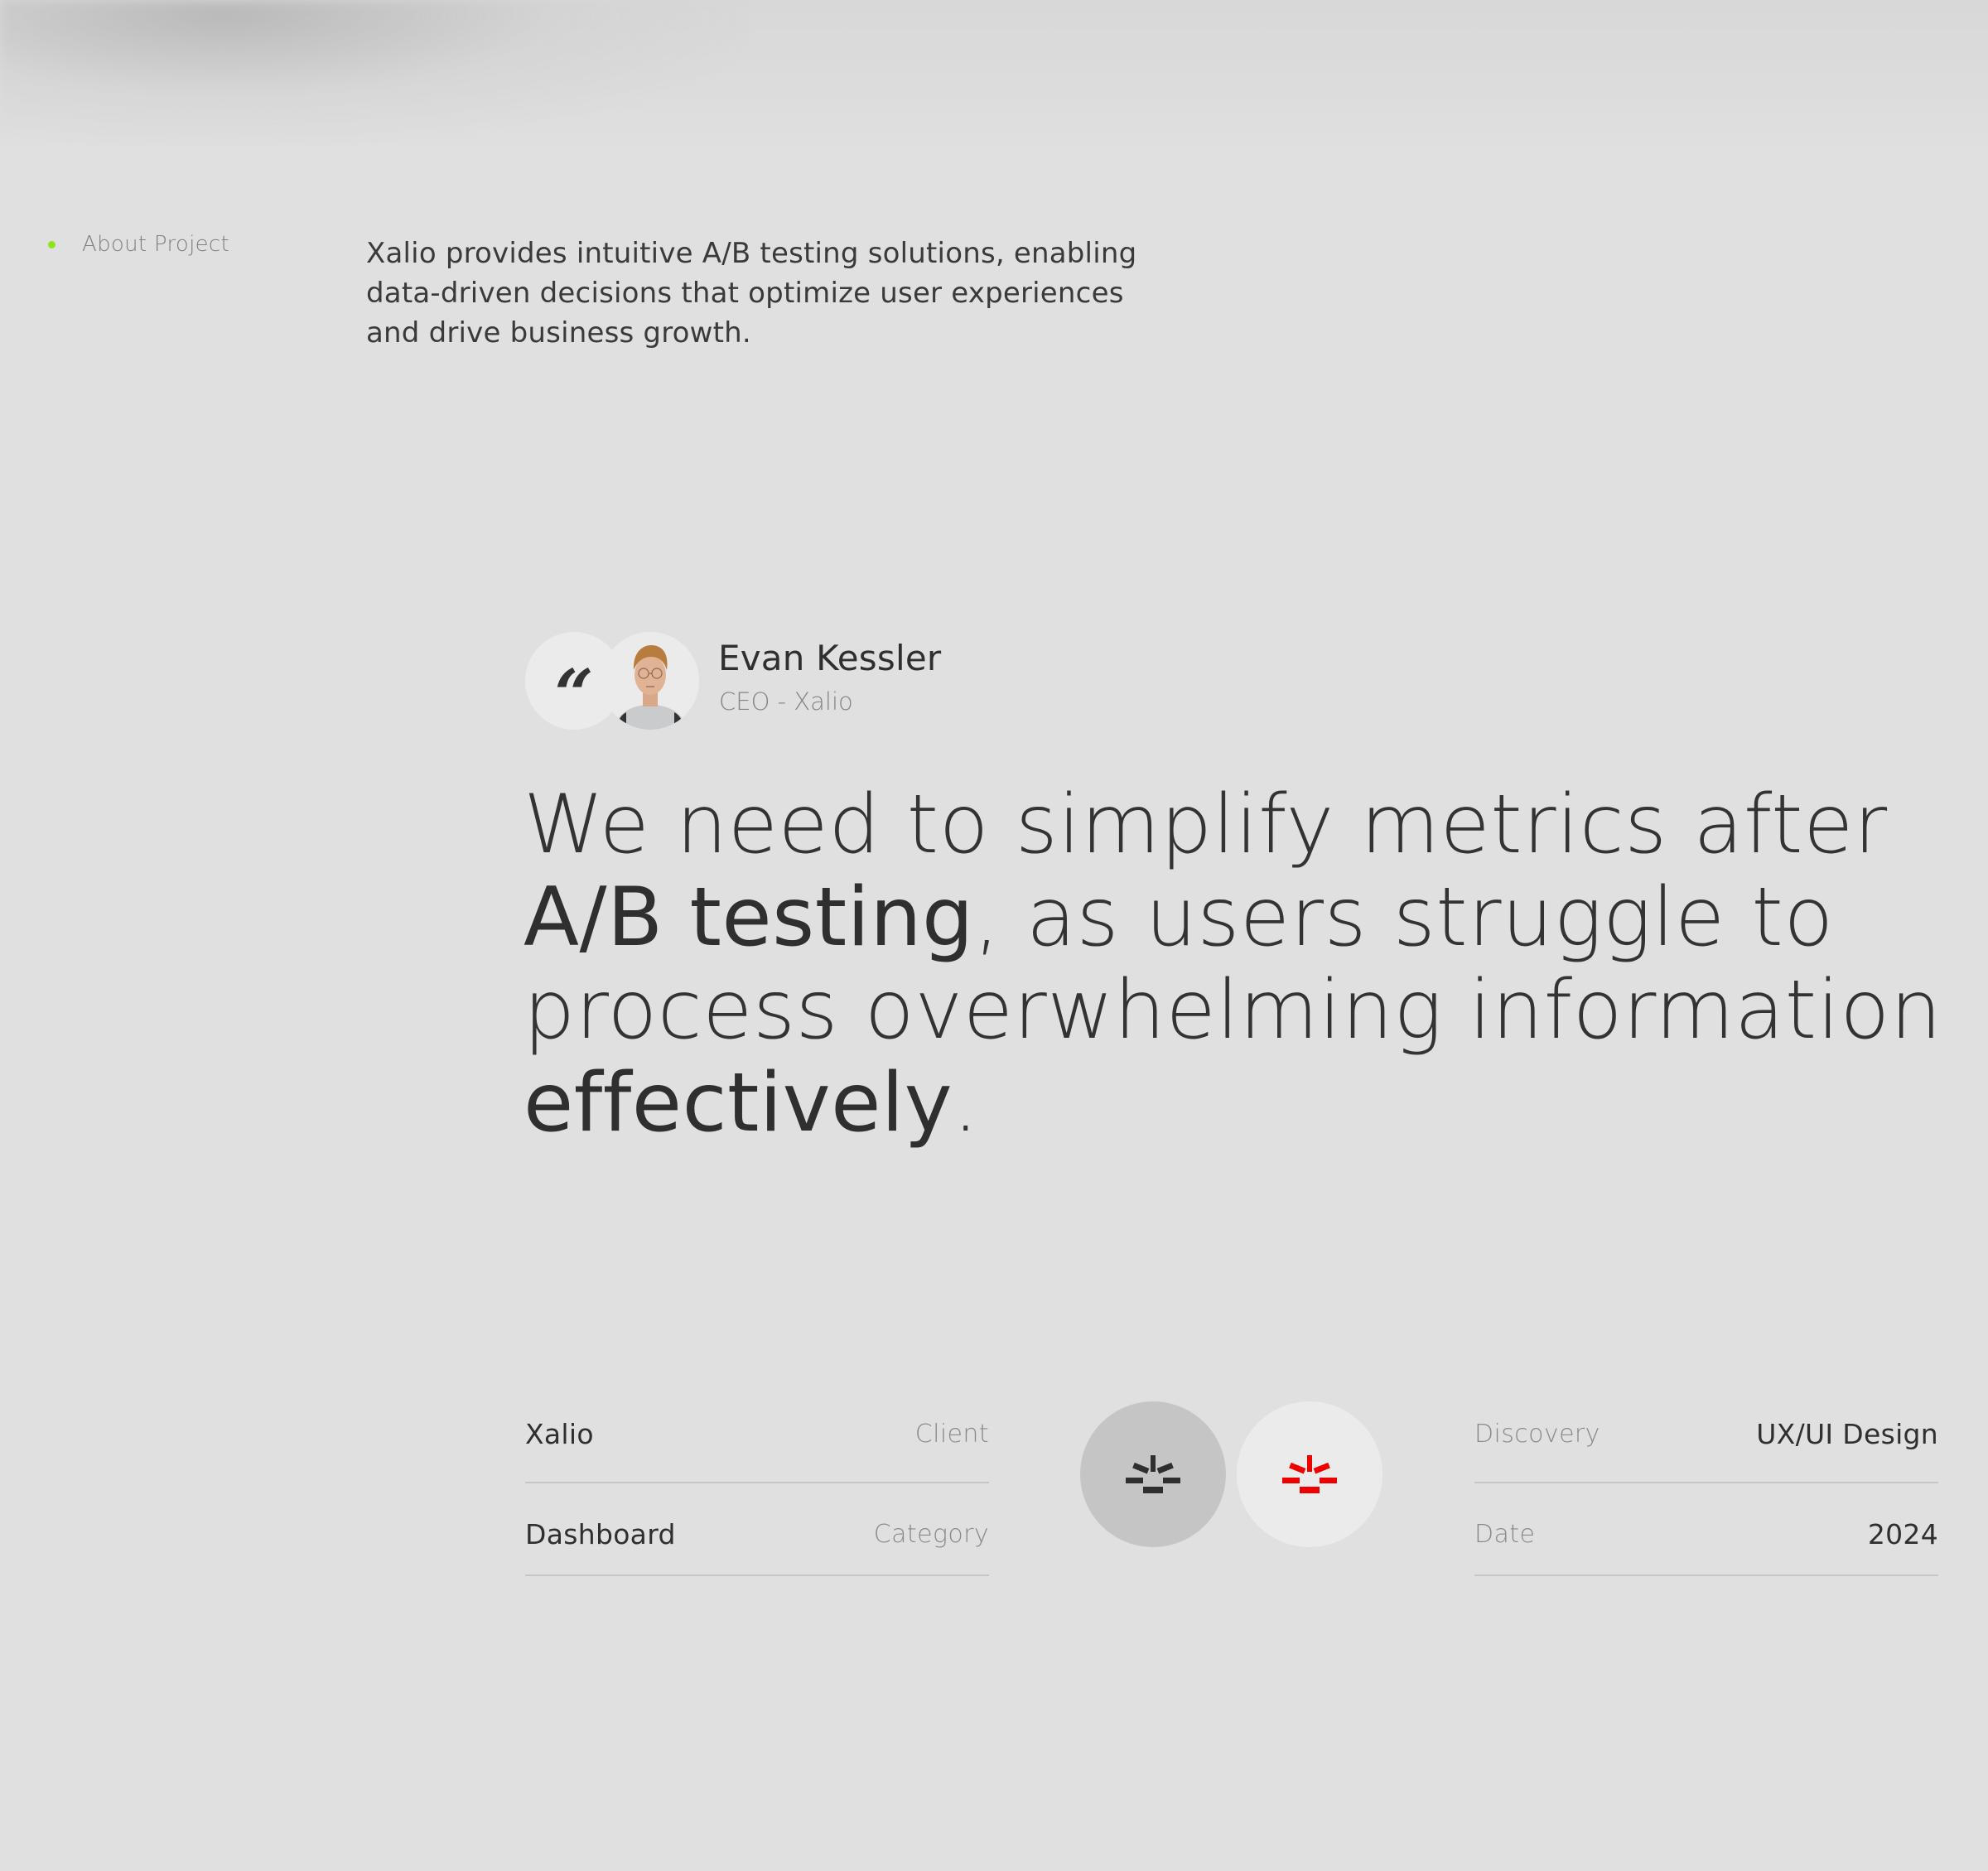 This screenshot has height=1871, width=1988. Describe the element at coordinates (757, 1529) in the screenshot. I see `detail-row-category: Dashboard Category` at that location.